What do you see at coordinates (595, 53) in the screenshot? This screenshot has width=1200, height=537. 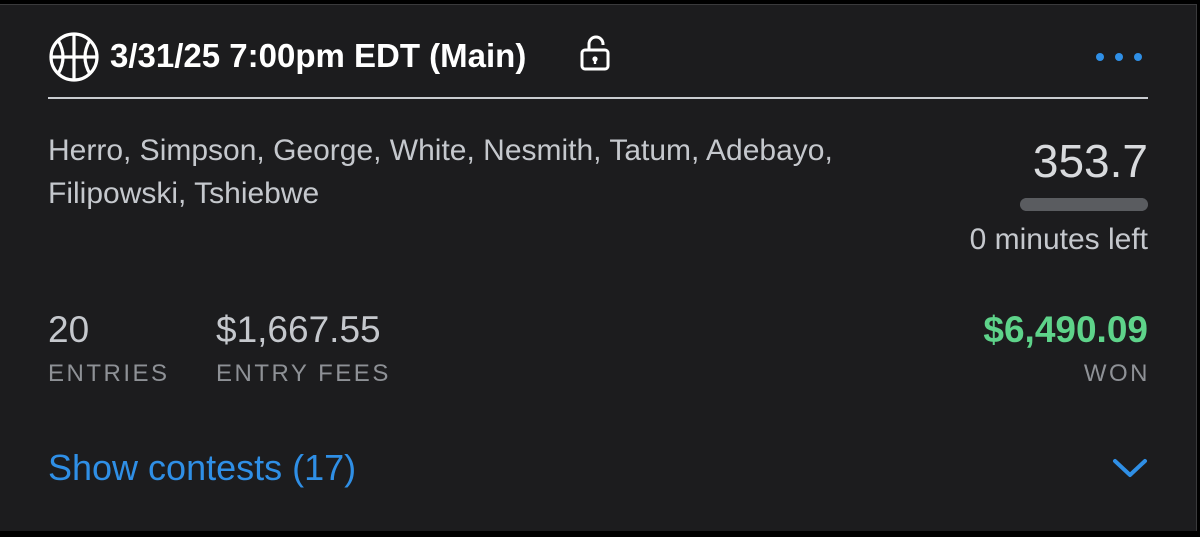 I see `unlock-icon` at bounding box center [595, 53].